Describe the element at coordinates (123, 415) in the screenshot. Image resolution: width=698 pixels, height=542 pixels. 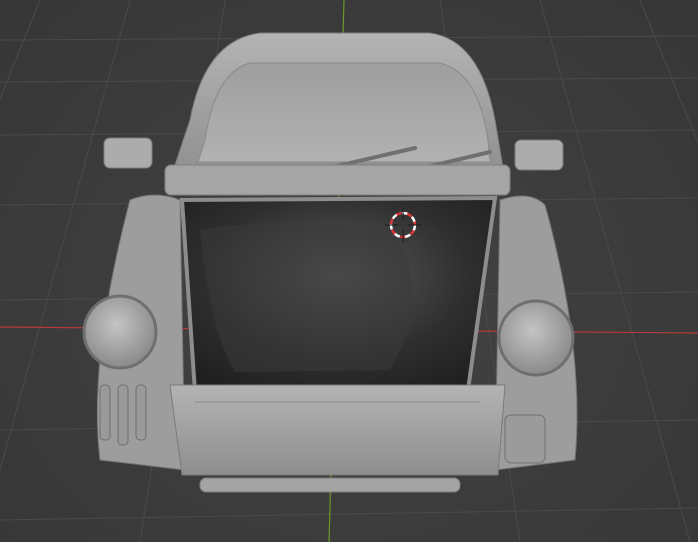
I see `horns` at that location.